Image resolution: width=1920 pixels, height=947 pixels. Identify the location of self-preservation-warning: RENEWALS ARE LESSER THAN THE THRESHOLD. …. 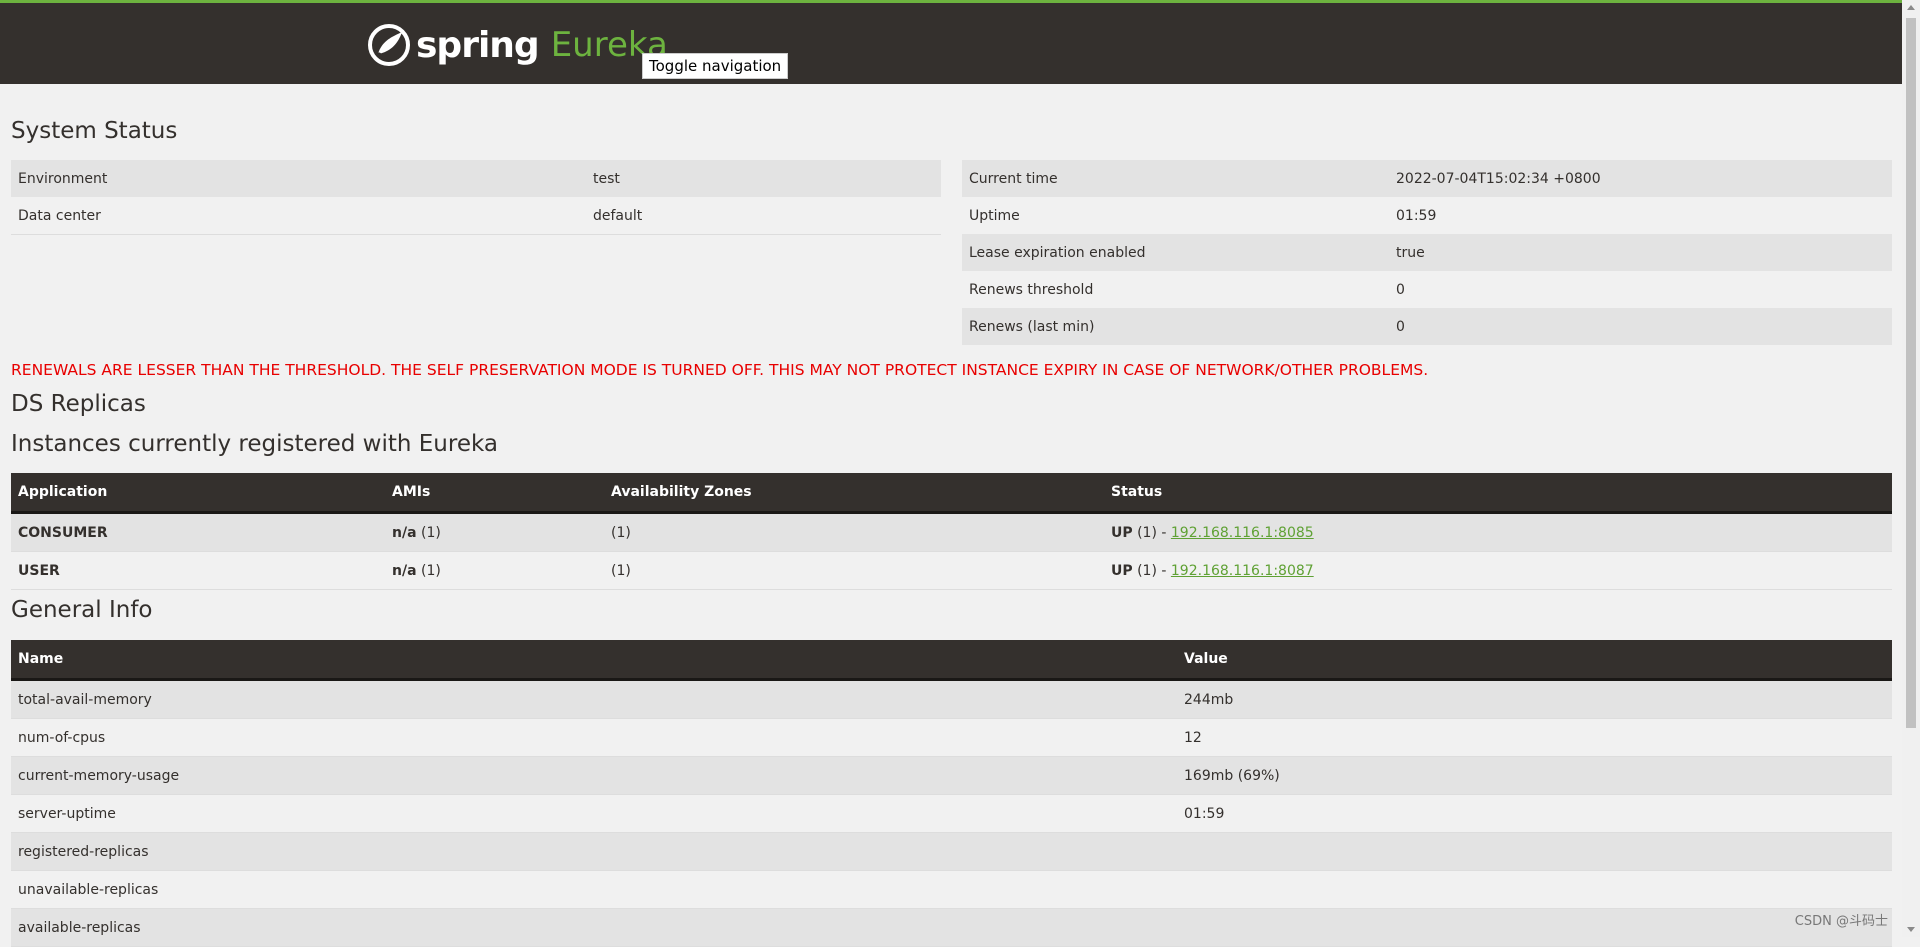
(720, 370).